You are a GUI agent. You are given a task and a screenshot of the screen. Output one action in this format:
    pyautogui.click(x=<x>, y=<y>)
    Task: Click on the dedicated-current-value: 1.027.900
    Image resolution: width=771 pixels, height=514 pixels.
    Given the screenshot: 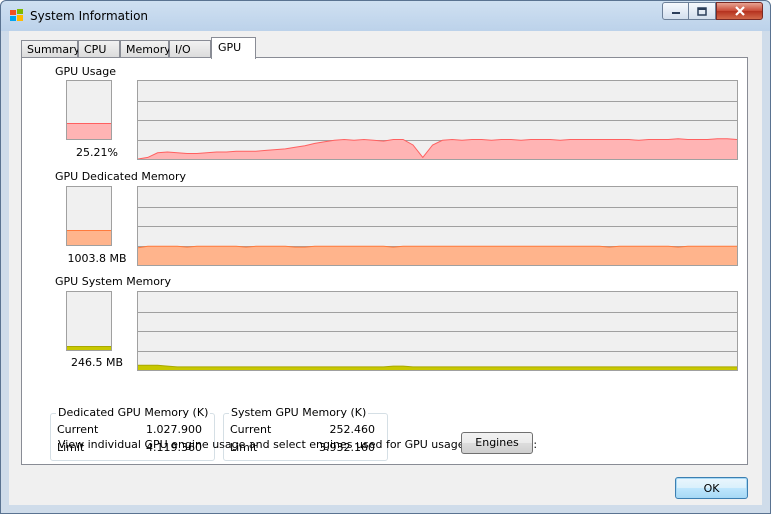 What is the action you would take?
    pyautogui.click(x=174, y=429)
    